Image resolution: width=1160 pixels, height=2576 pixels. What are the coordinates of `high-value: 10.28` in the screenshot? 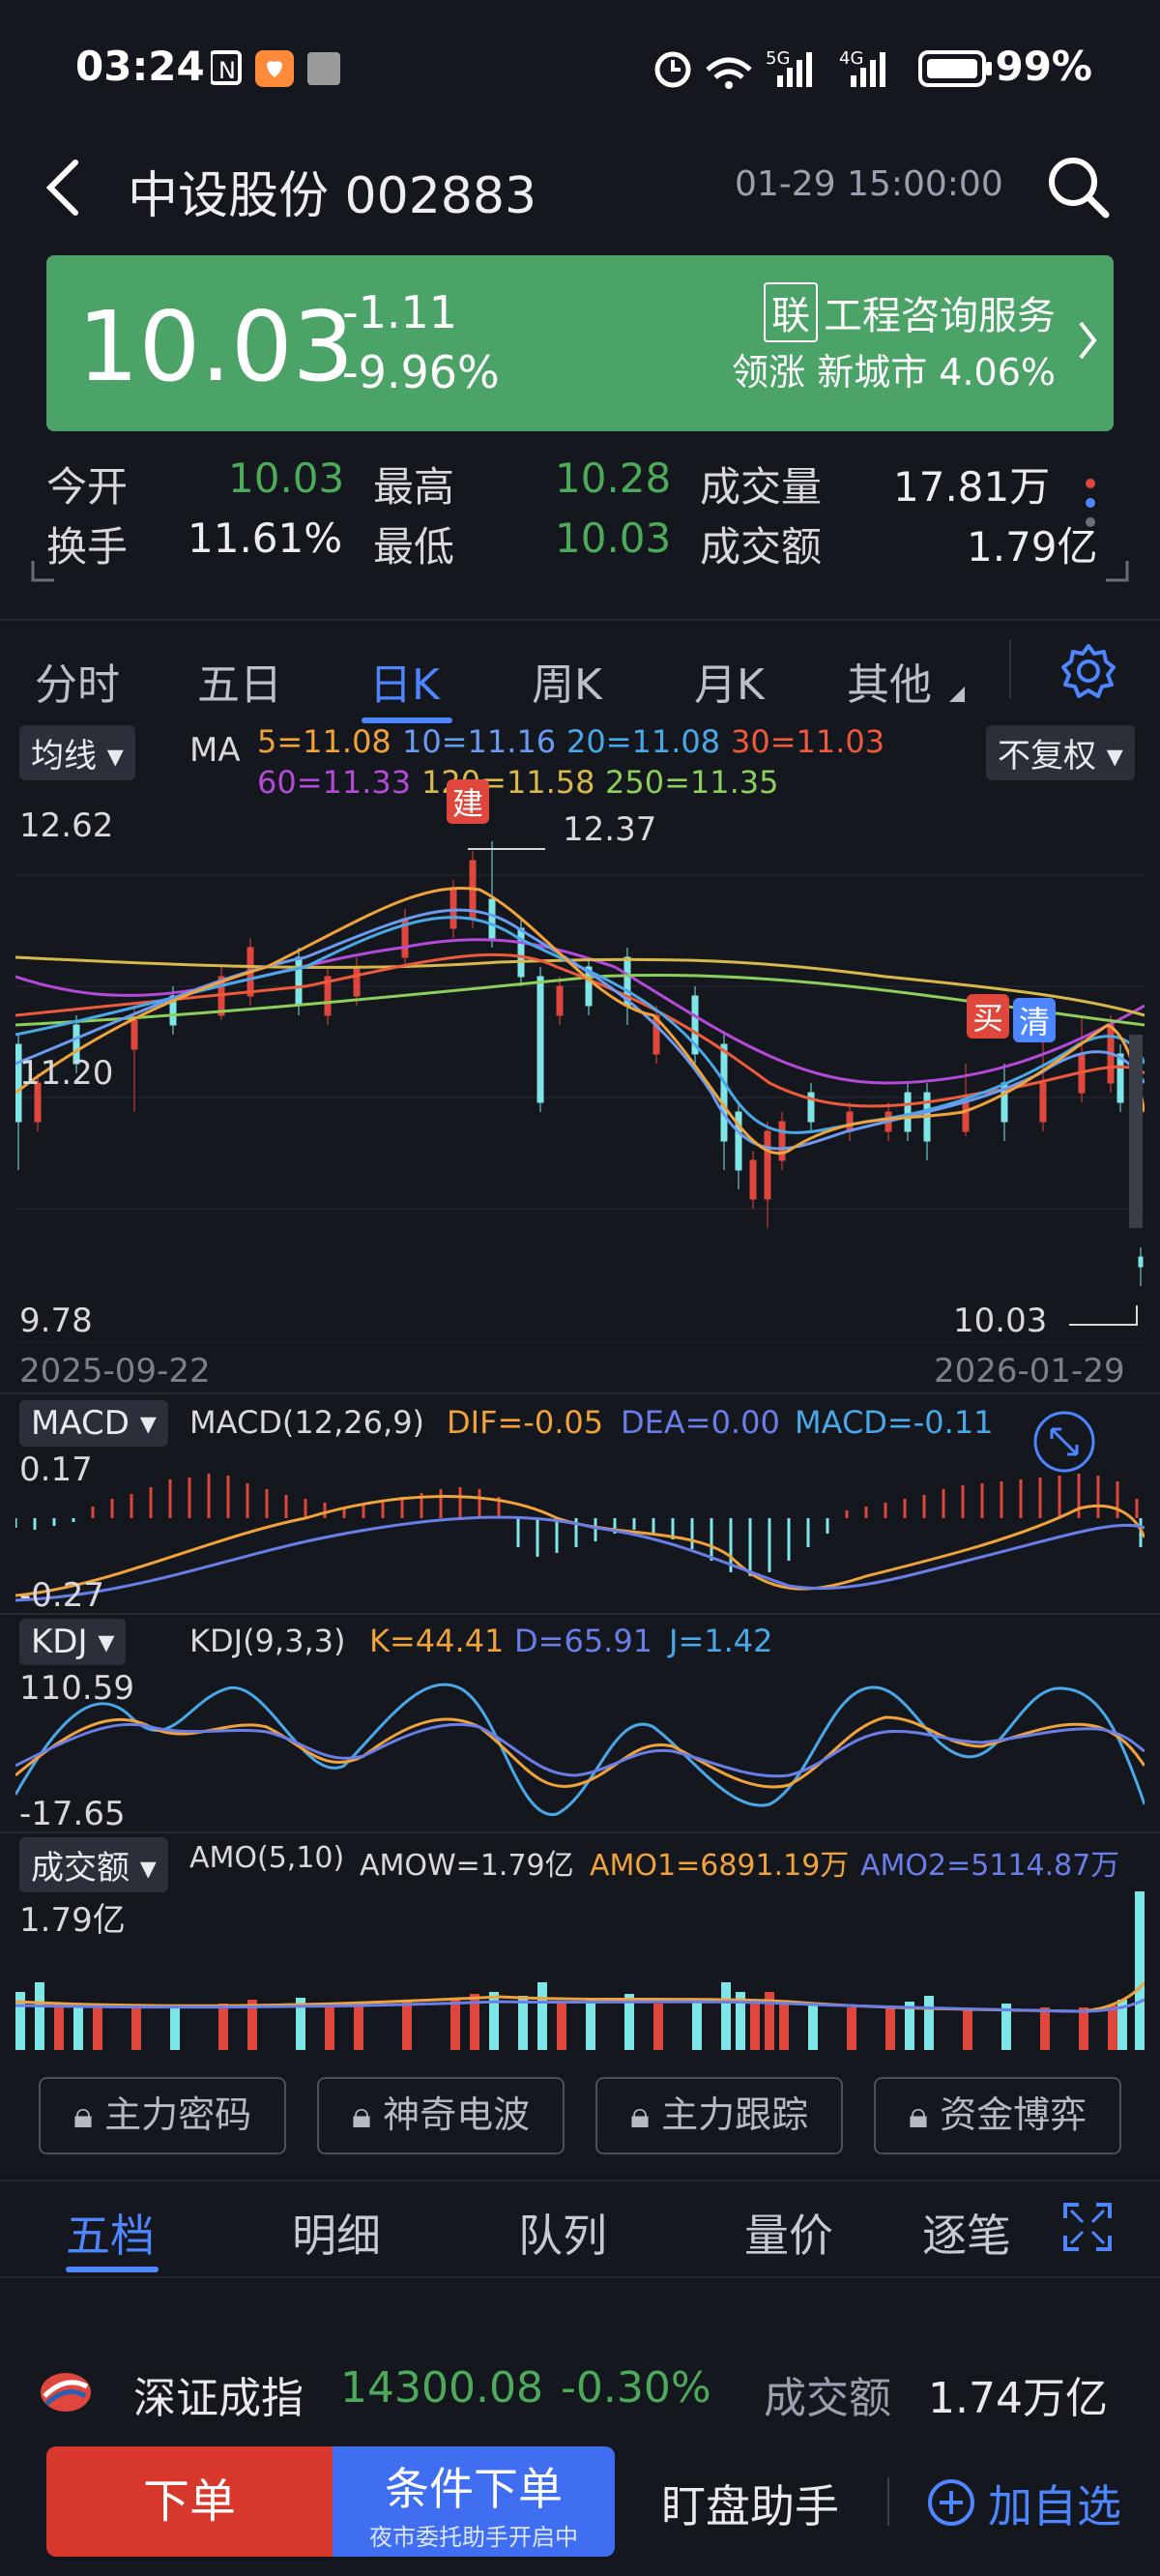 It's located at (613, 478).